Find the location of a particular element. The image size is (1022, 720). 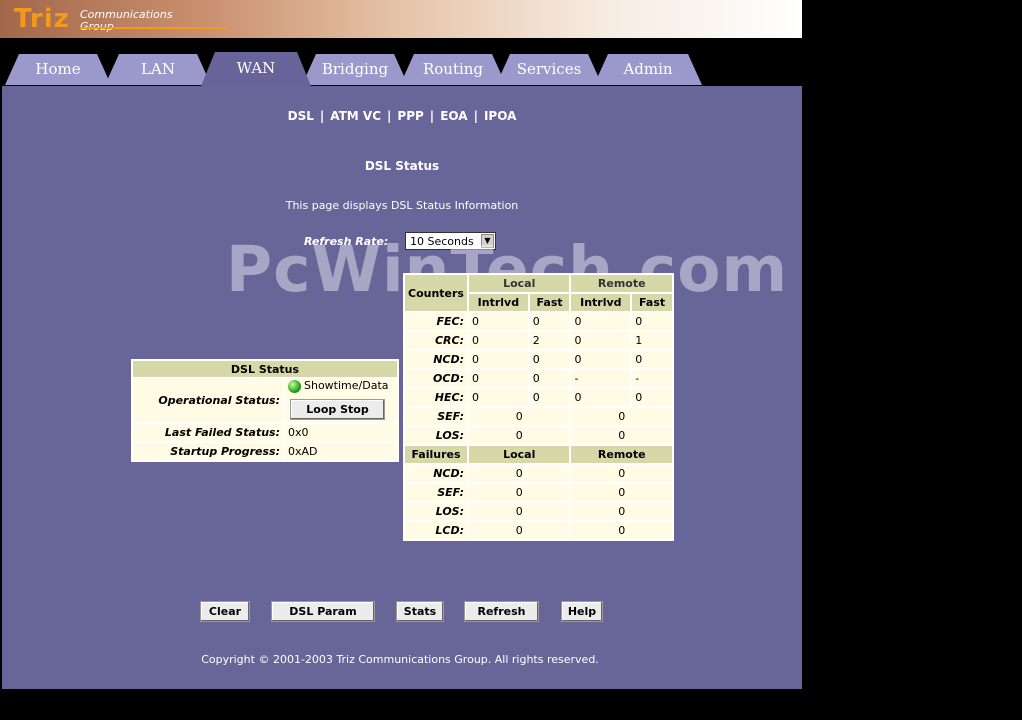

table-cell: 1 is located at coordinates (652, 340).